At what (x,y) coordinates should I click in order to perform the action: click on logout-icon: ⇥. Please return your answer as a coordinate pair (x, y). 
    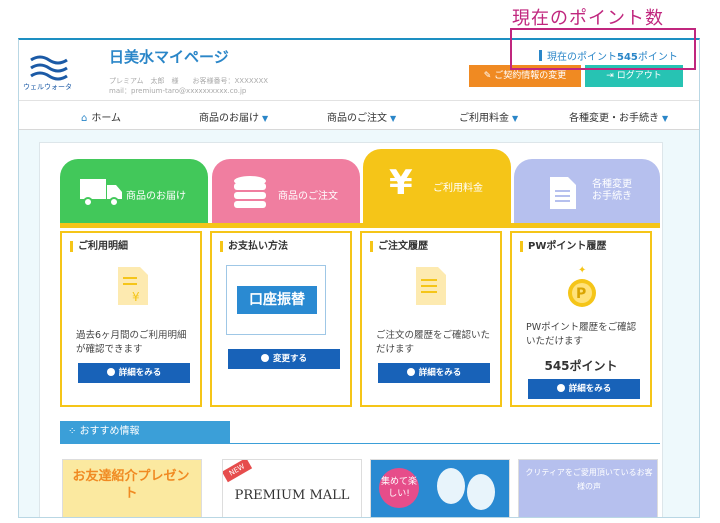
    Looking at the image, I should click on (611, 76).